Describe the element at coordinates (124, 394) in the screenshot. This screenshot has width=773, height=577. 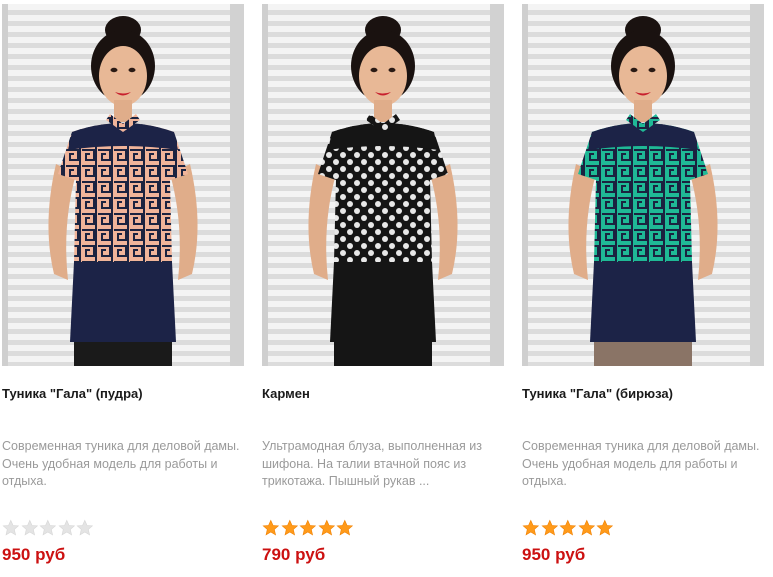
I see `product-title-link: Туника "Гала" (пудра)` at that location.